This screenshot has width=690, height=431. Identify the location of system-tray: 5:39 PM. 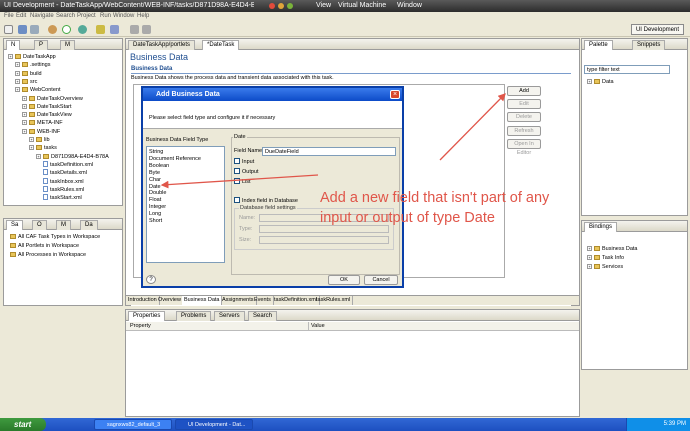
(658, 424).